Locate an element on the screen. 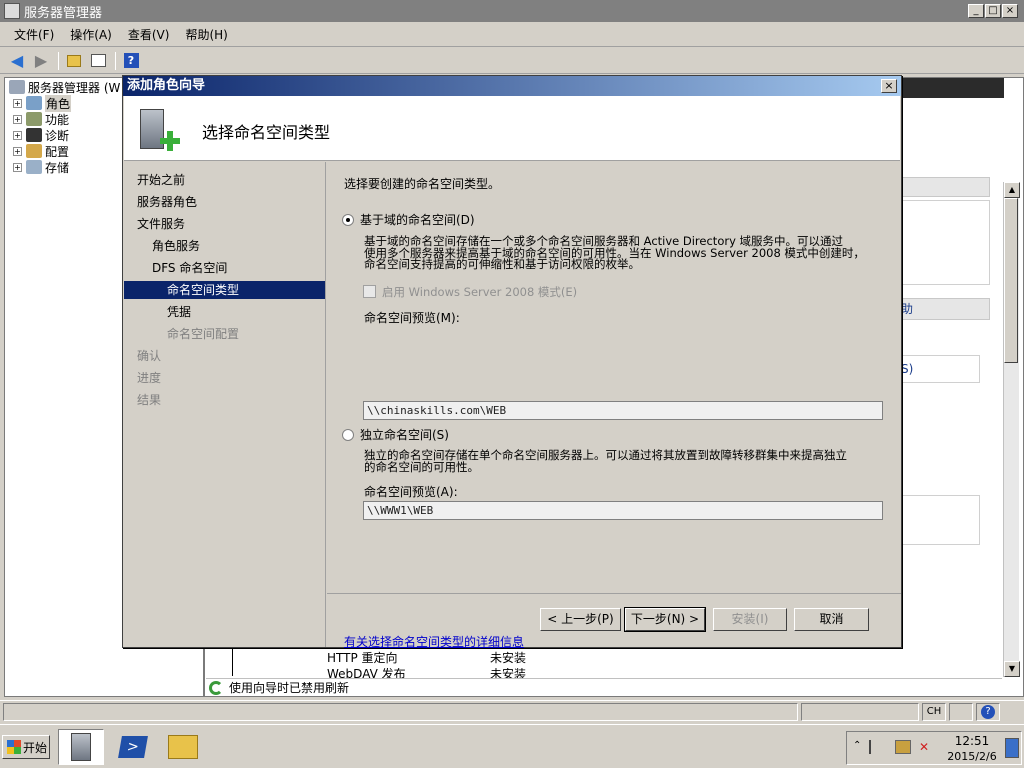 Image resolution: width=1024 pixels, height=768 pixels. wizard-step: DFS 命名空间 is located at coordinates (189, 268).